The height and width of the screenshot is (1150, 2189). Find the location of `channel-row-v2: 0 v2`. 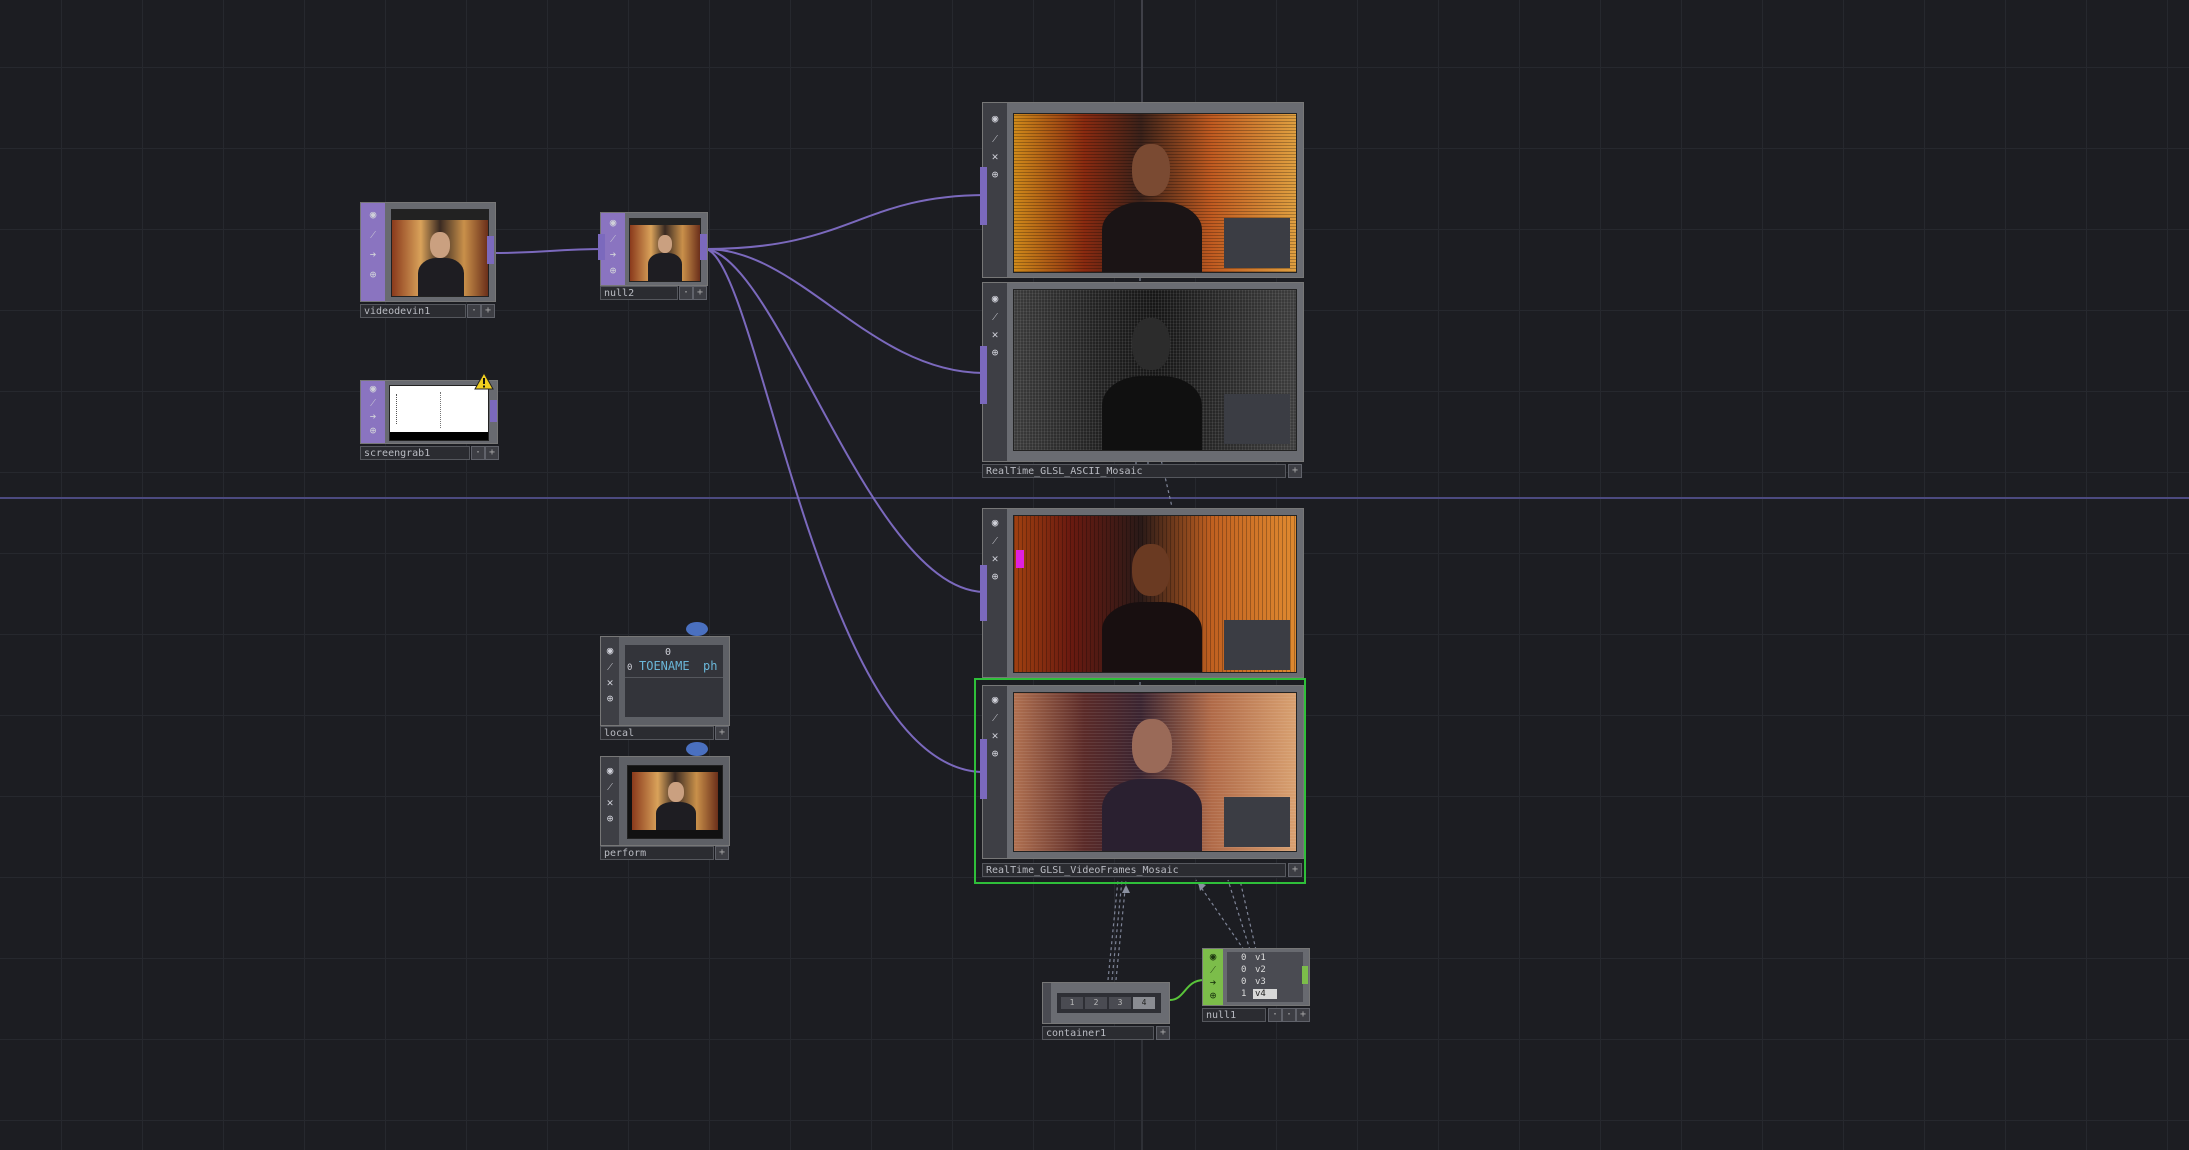

channel-row-v2: 0 v2 is located at coordinates (1265, 970).